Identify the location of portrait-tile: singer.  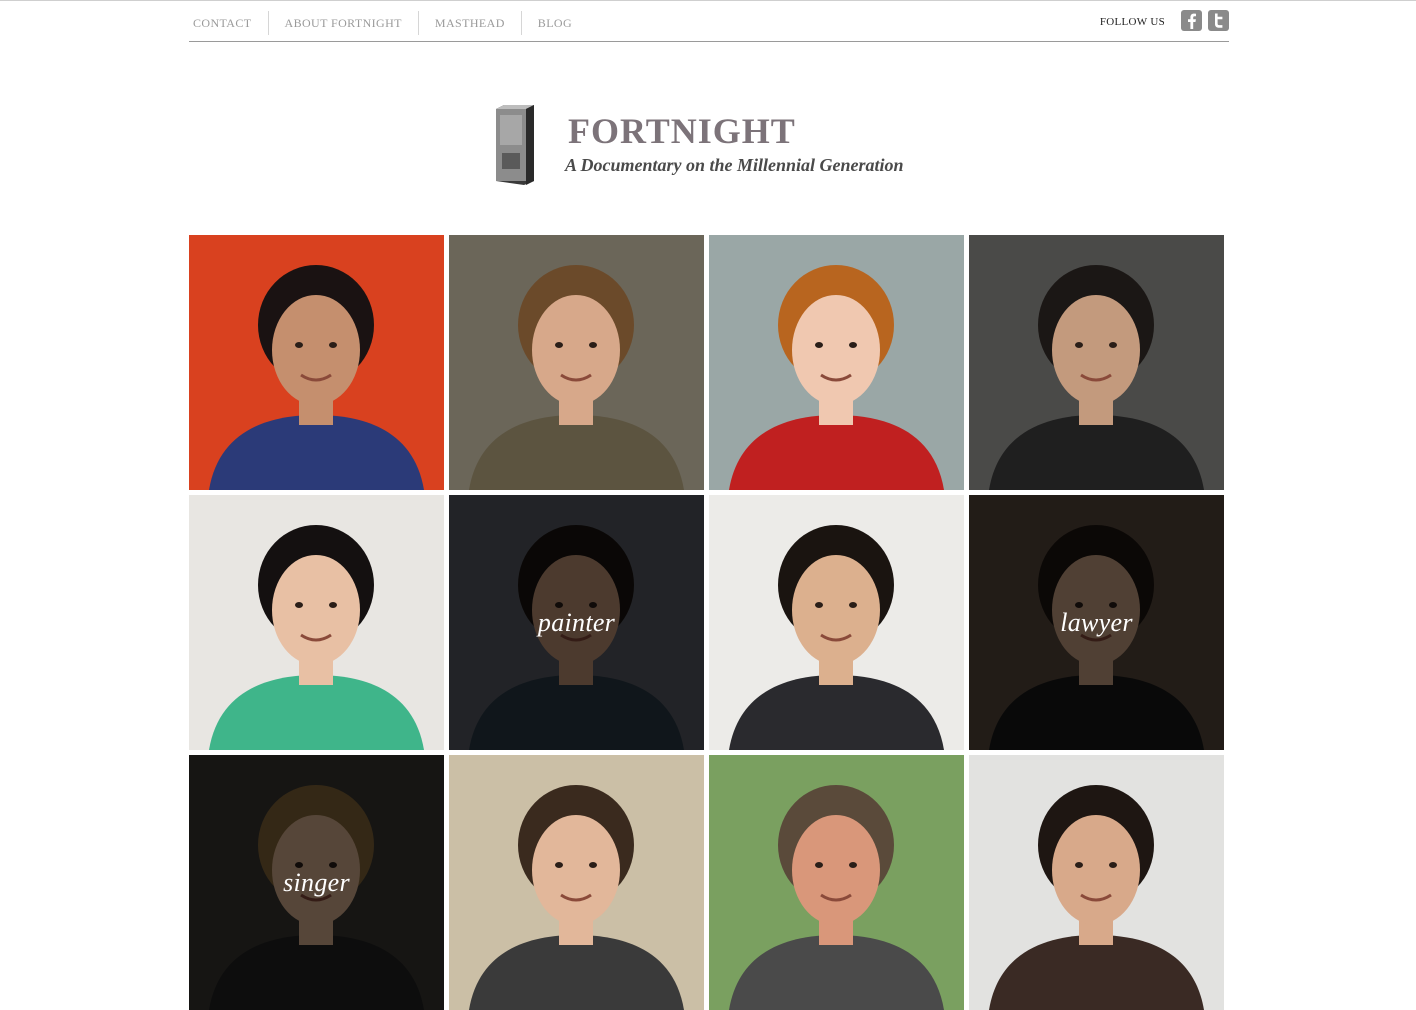
(316, 882).